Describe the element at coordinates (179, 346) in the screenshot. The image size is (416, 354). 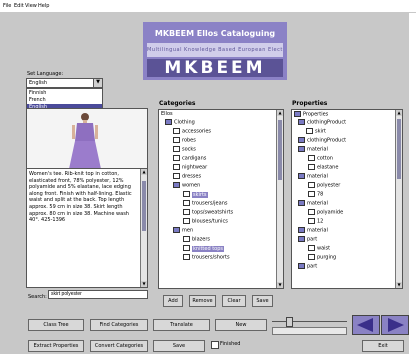
I see `save-button: Save` at that location.